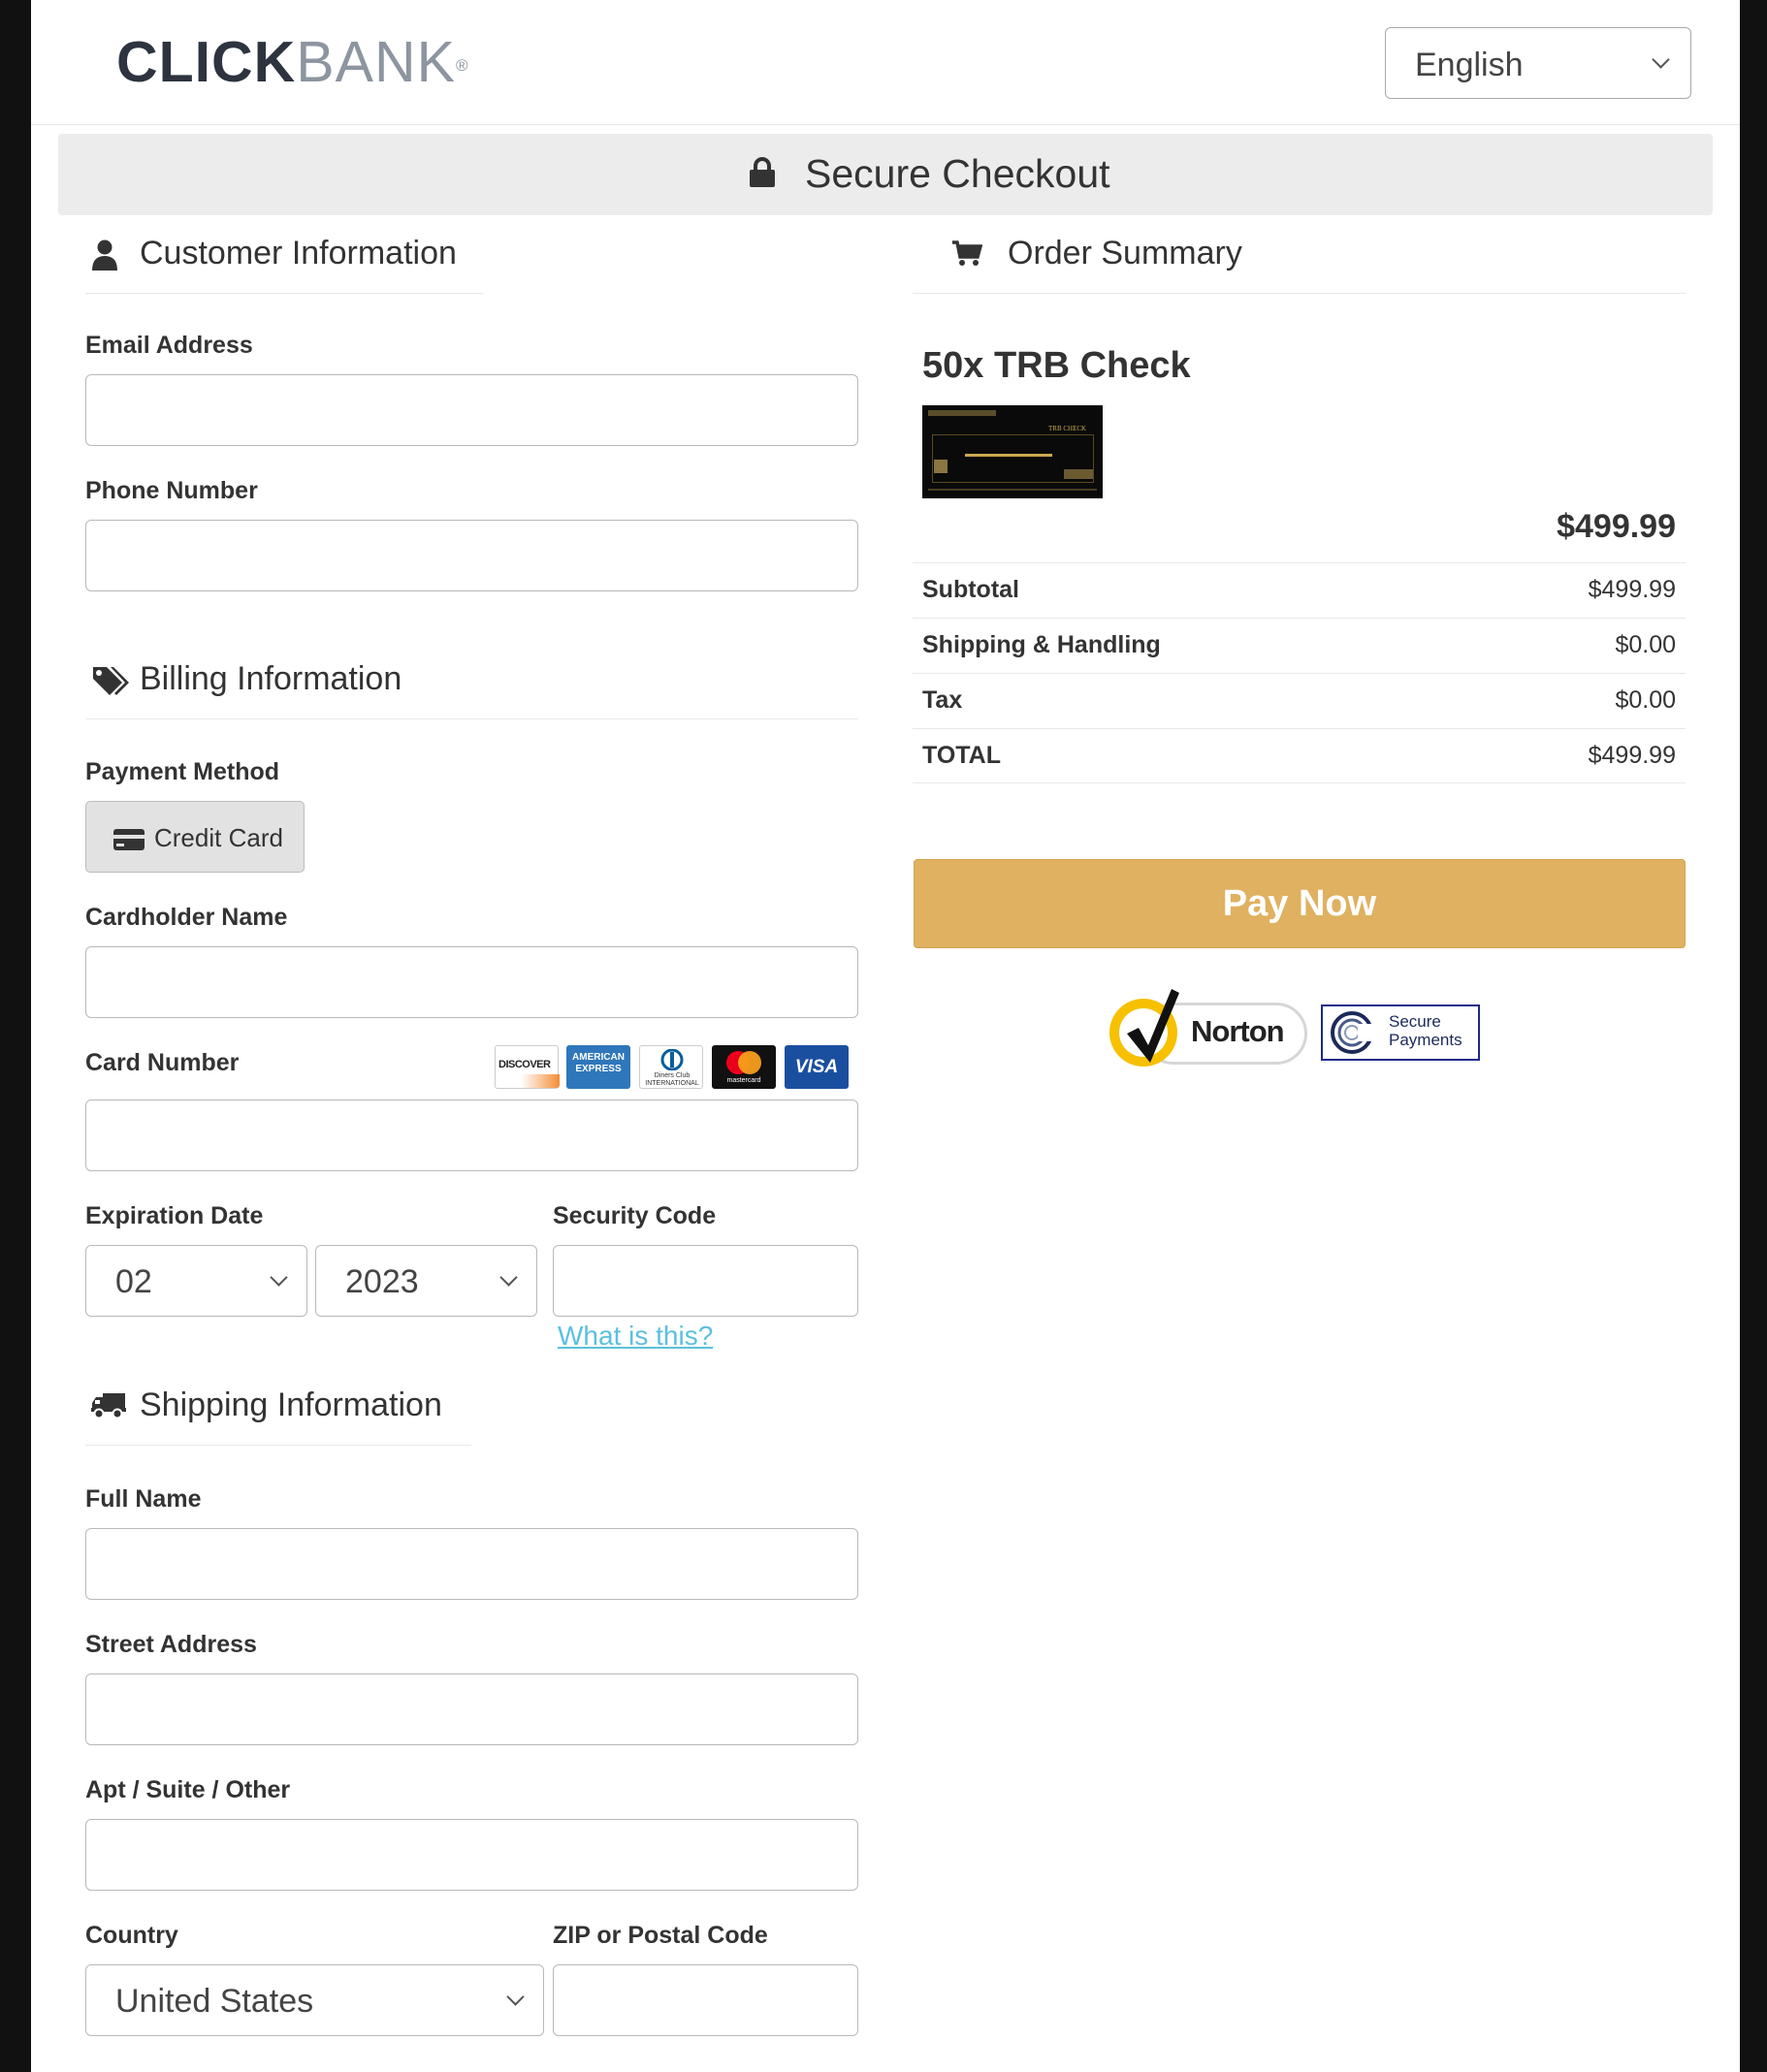 This screenshot has width=1767, height=2072. I want to click on apt-suite-input, so click(471, 1855).